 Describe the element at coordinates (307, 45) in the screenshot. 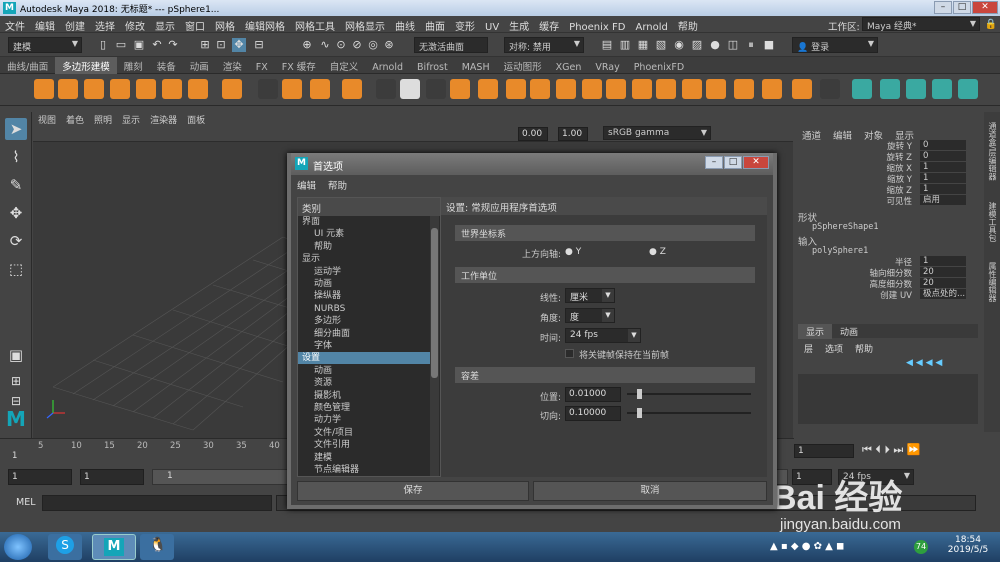

I see `snap-grid-icon: ⊕` at that location.